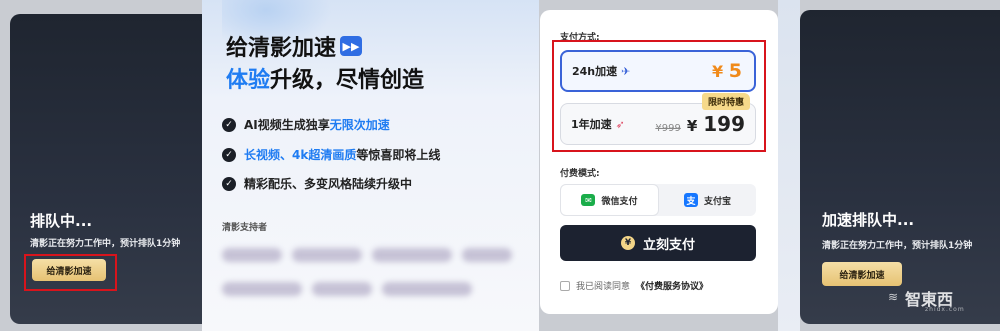 The image size is (1000, 331). I want to click on supporters-label: 清影支持者, so click(245, 228).